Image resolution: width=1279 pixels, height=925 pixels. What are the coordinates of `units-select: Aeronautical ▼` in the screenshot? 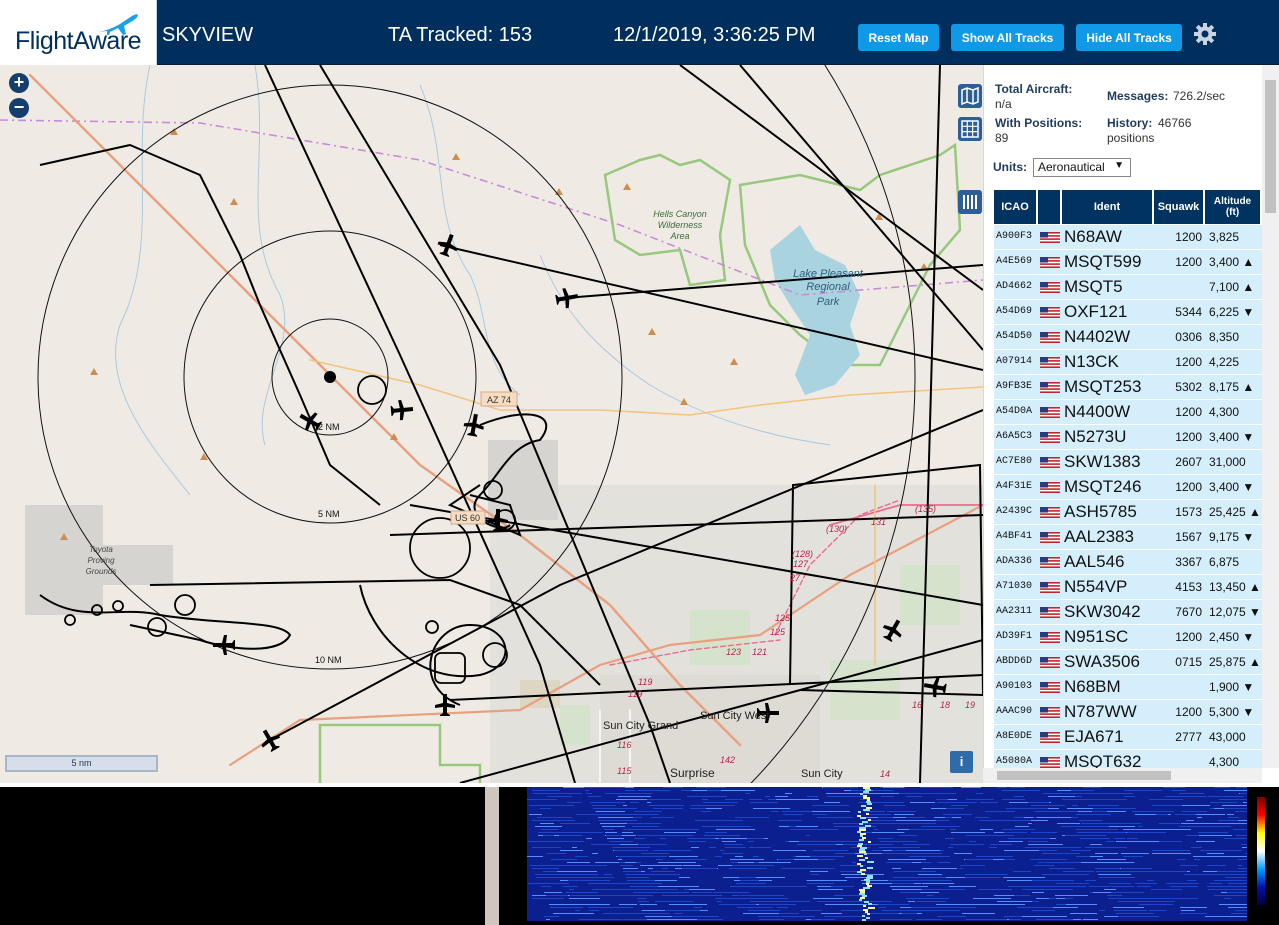 It's located at (1082, 167).